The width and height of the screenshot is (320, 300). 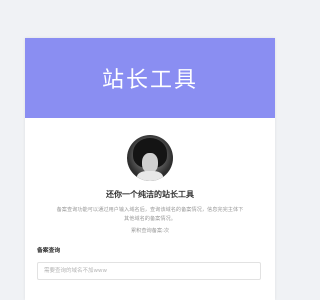 What do you see at coordinates (150, 163) in the screenshot?
I see `avatar-face` at bounding box center [150, 163].